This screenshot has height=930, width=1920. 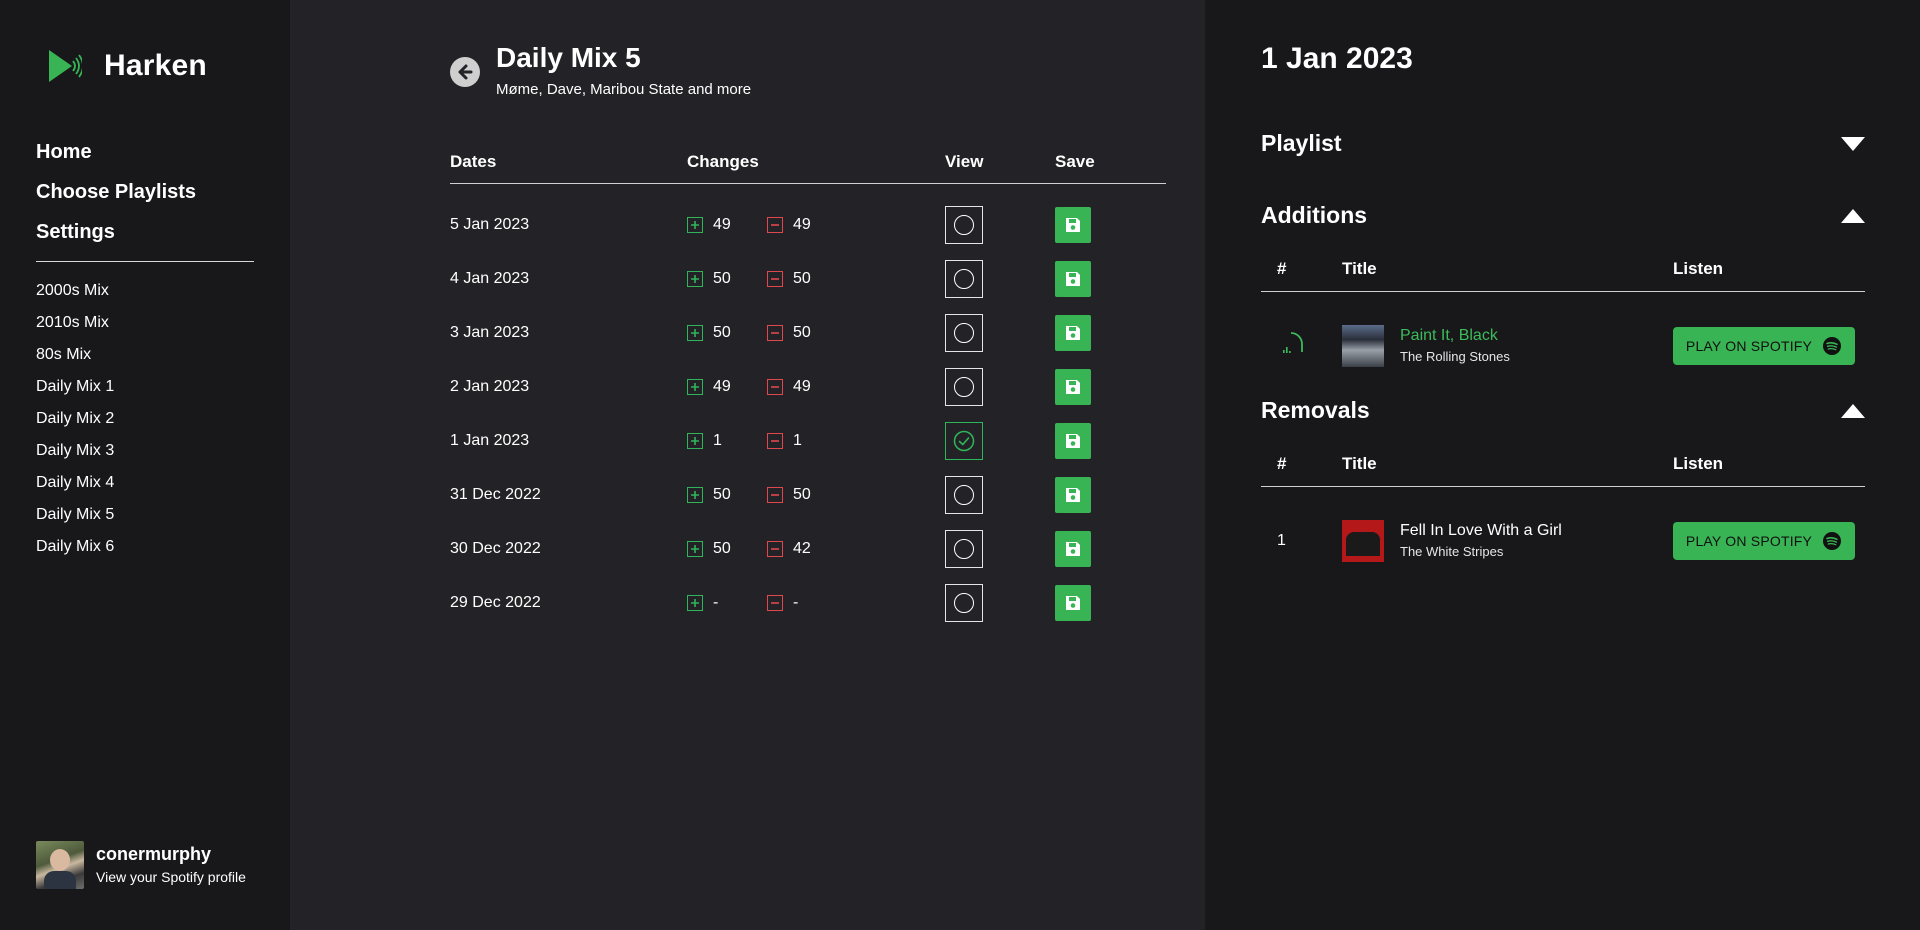 What do you see at coordinates (1536, 336) in the screenshot?
I see `track-title: Paint It, Black` at bounding box center [1536, 336].